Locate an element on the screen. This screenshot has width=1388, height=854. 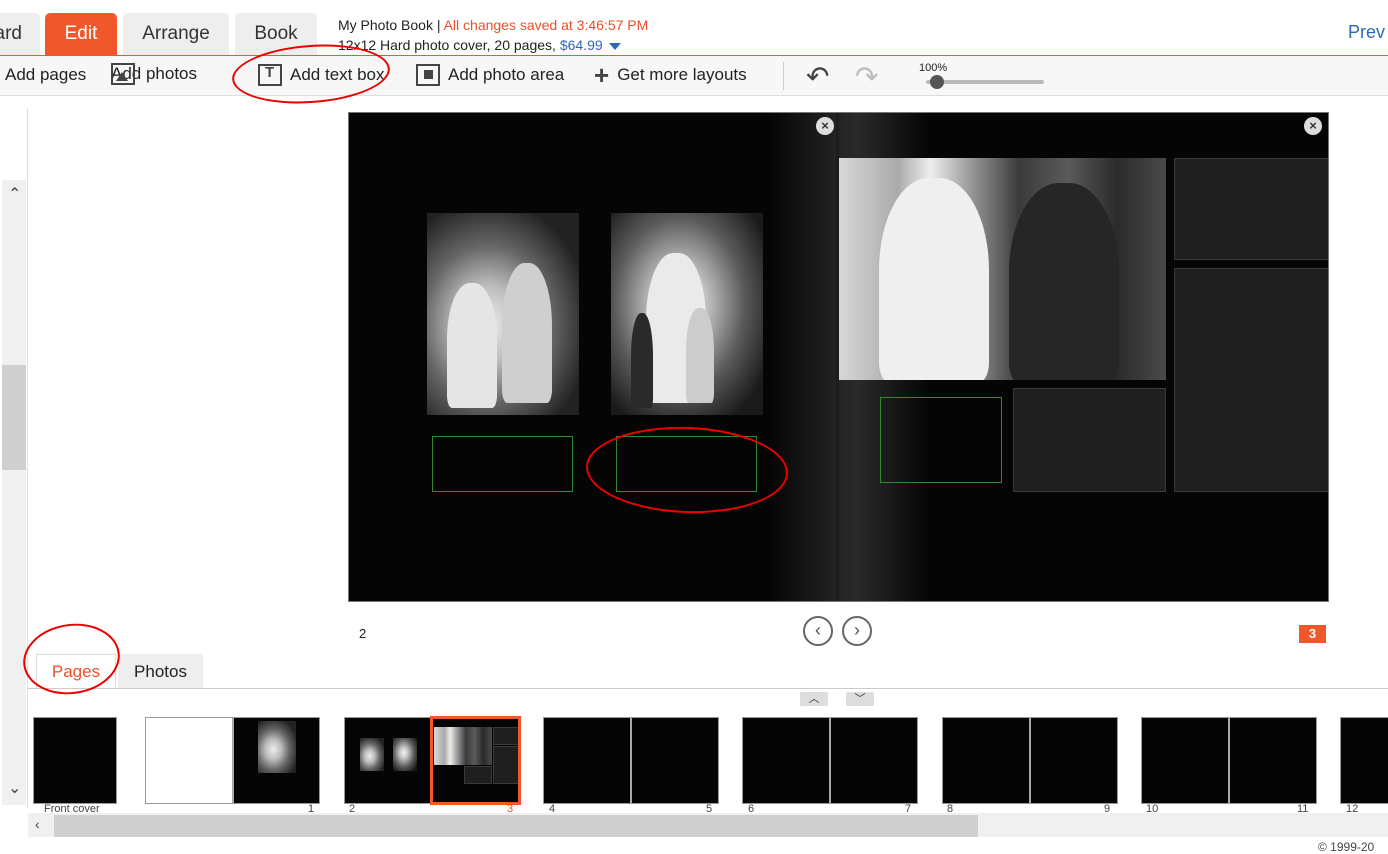
chevron-up-icon: ⌃ is located at coordinates (14, 194).